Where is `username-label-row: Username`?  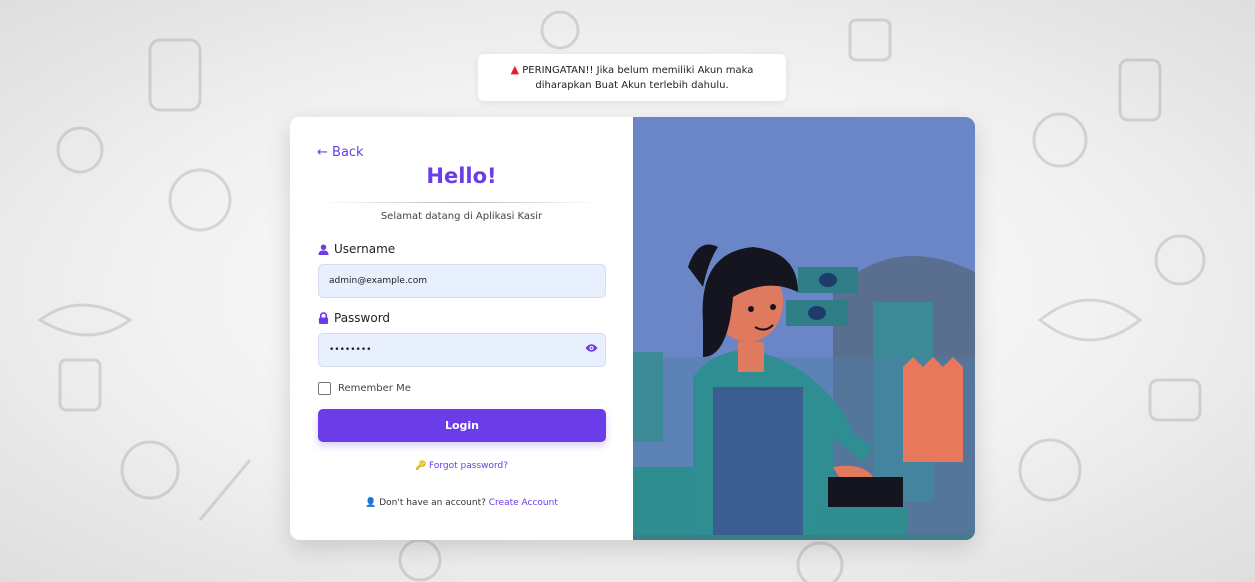 username-label-row: Username is located at coordinates (356, 249).